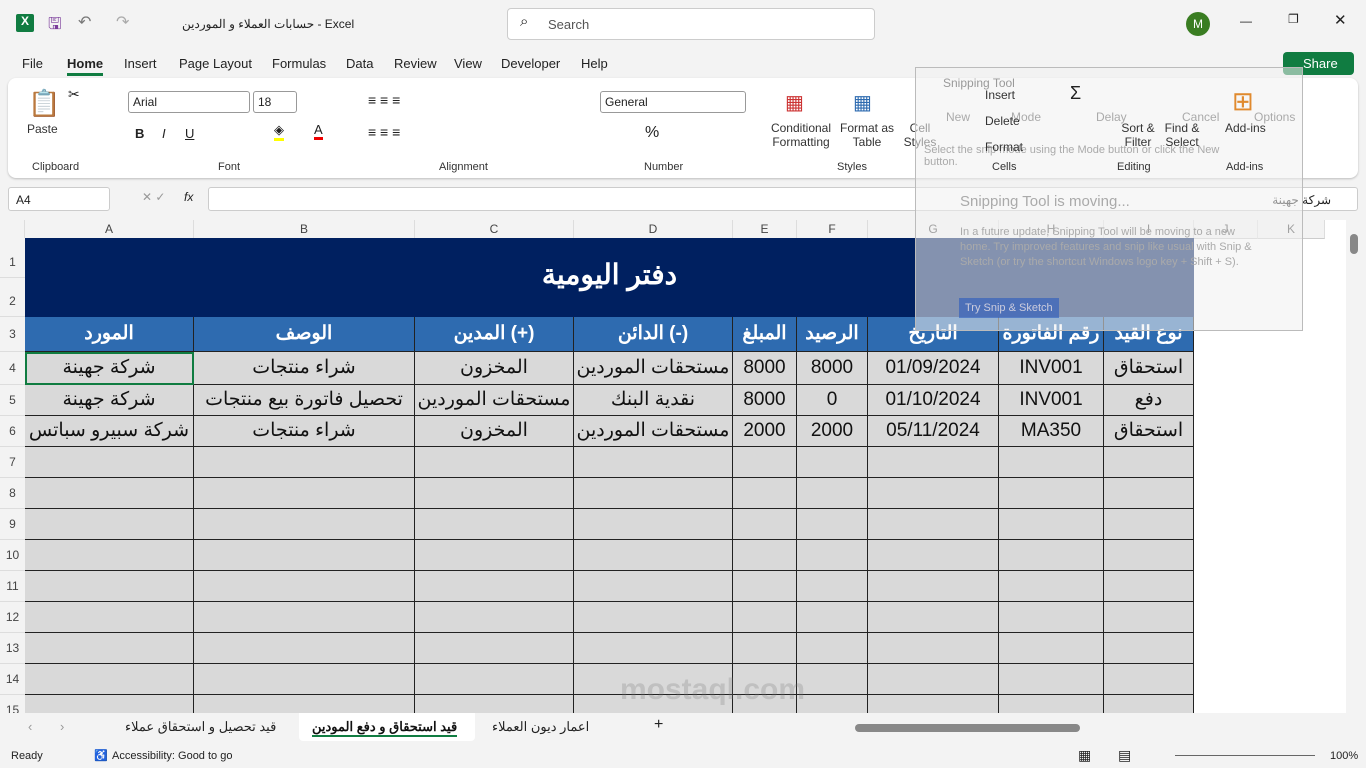  Describe the element at coordinates (468, 63) in the screenshot. I see `tab-view: View` at that location.